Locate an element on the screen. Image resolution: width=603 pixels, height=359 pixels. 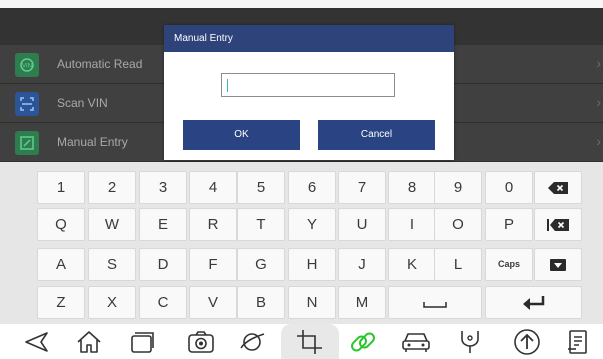
space-bar-icon is located at coordinates (435, 305).